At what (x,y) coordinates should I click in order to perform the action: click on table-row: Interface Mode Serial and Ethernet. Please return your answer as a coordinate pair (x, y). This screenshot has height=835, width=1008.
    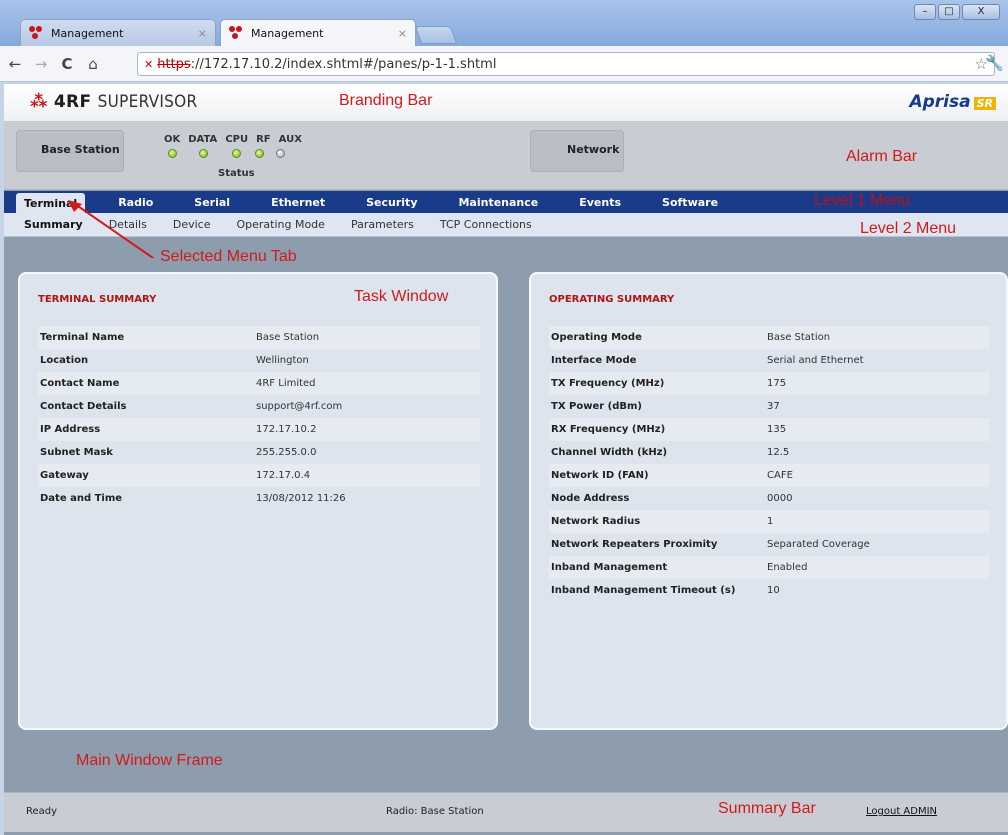
    Looking at the image, I should click on (707, 360).